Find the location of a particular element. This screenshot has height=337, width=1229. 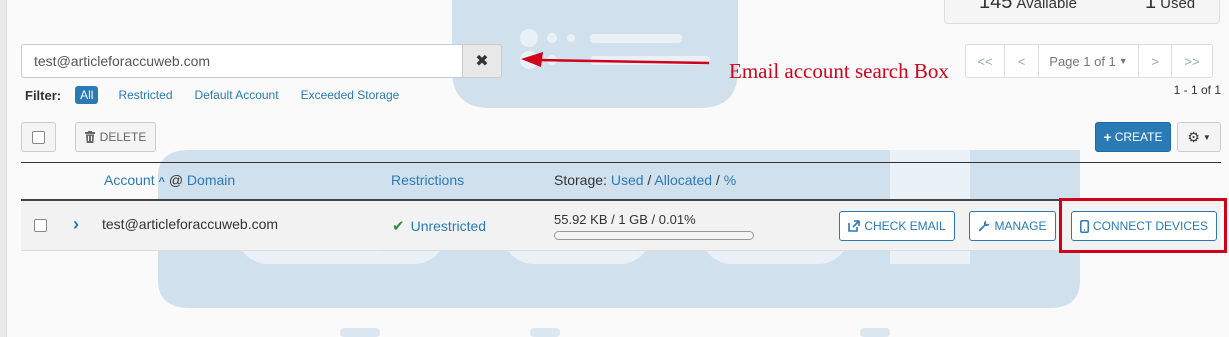

annotation-arrow-icon is located at coordinates (615, 59).